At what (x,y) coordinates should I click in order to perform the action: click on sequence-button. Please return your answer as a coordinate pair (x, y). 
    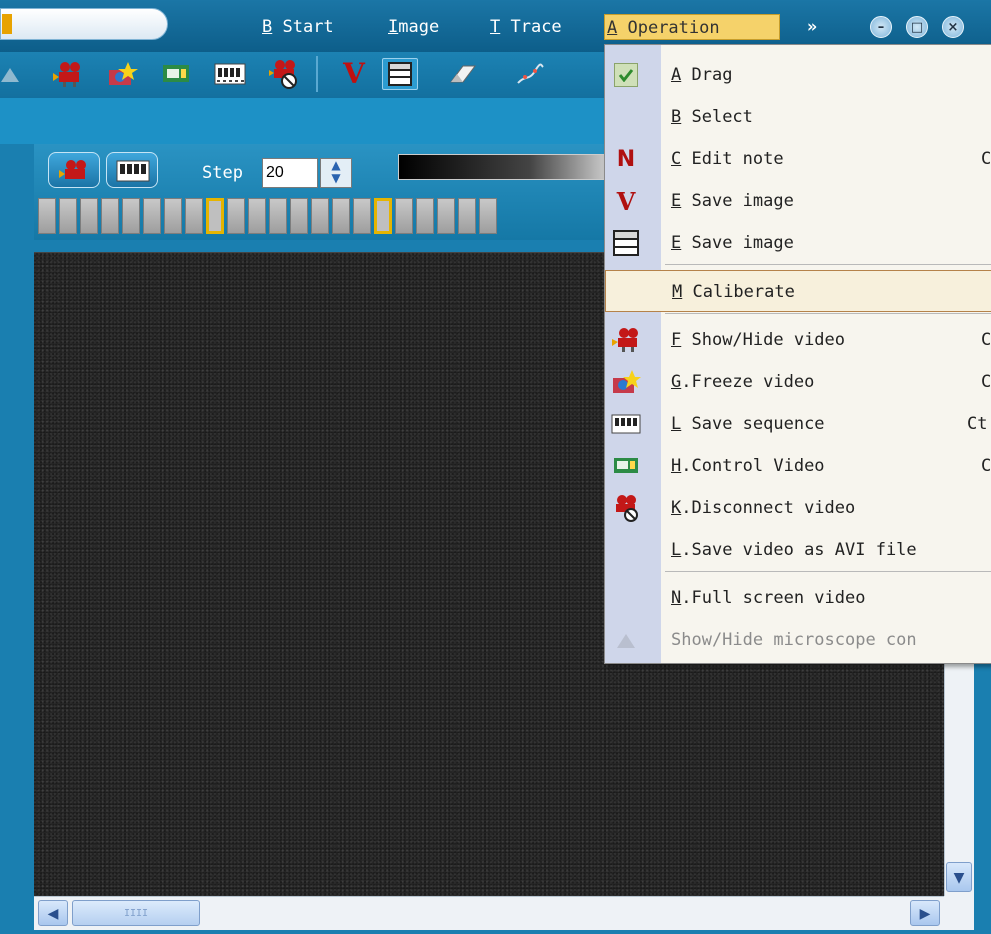
    Looking at the image, I should click on (132, 170).